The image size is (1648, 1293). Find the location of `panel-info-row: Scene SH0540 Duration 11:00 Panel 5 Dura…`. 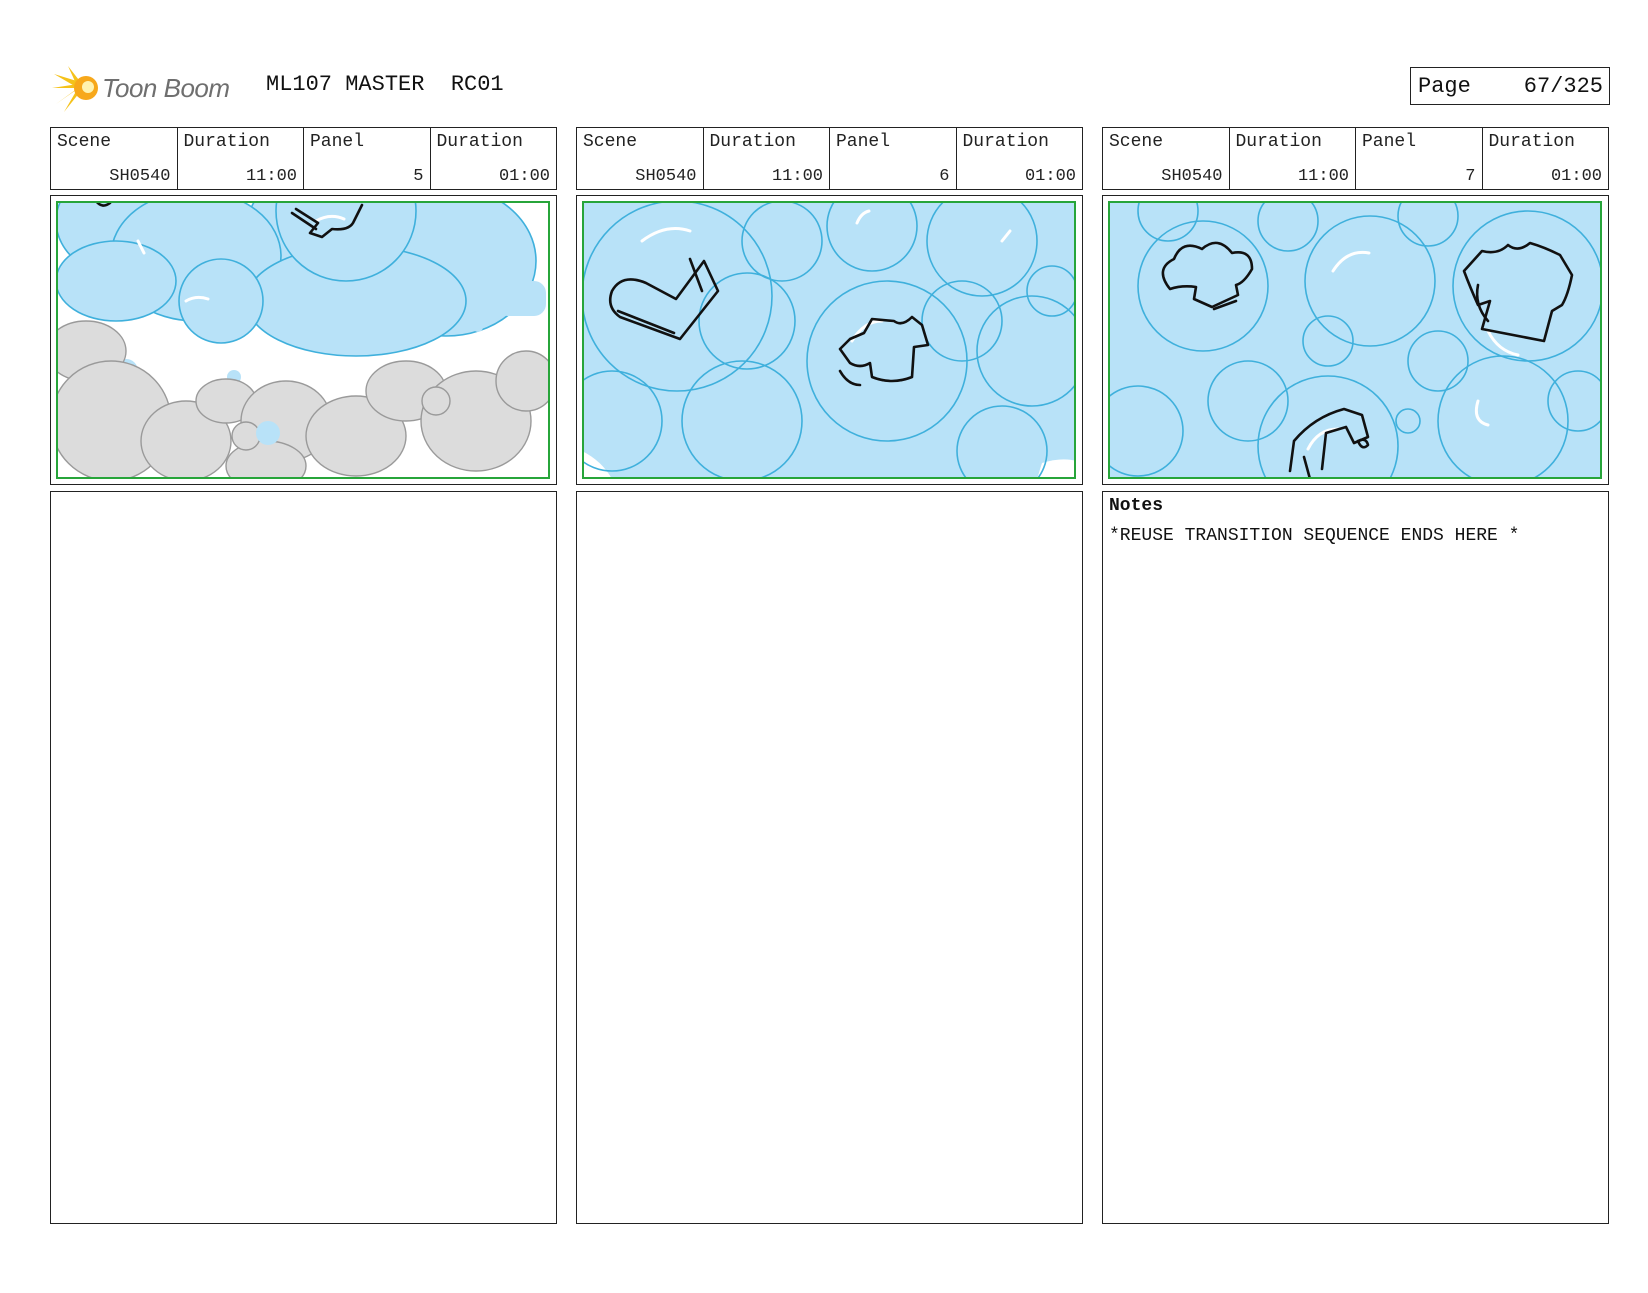

panel-info-row: Scene SH0540 Duration 11:00 Panel 5 Dura… is located at coordinates (303, 158).